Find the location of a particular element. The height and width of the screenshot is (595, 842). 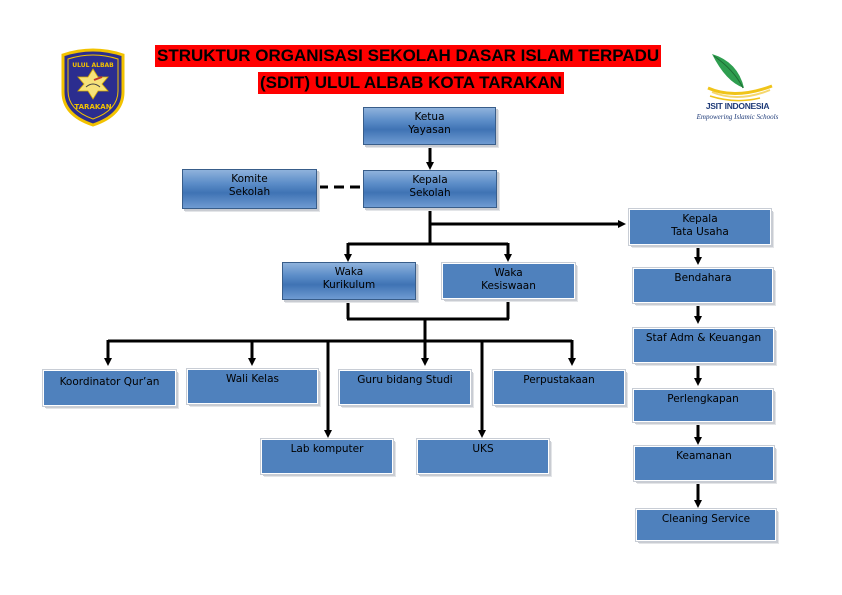

node-label: UKS is located at coordinates (483, 449).